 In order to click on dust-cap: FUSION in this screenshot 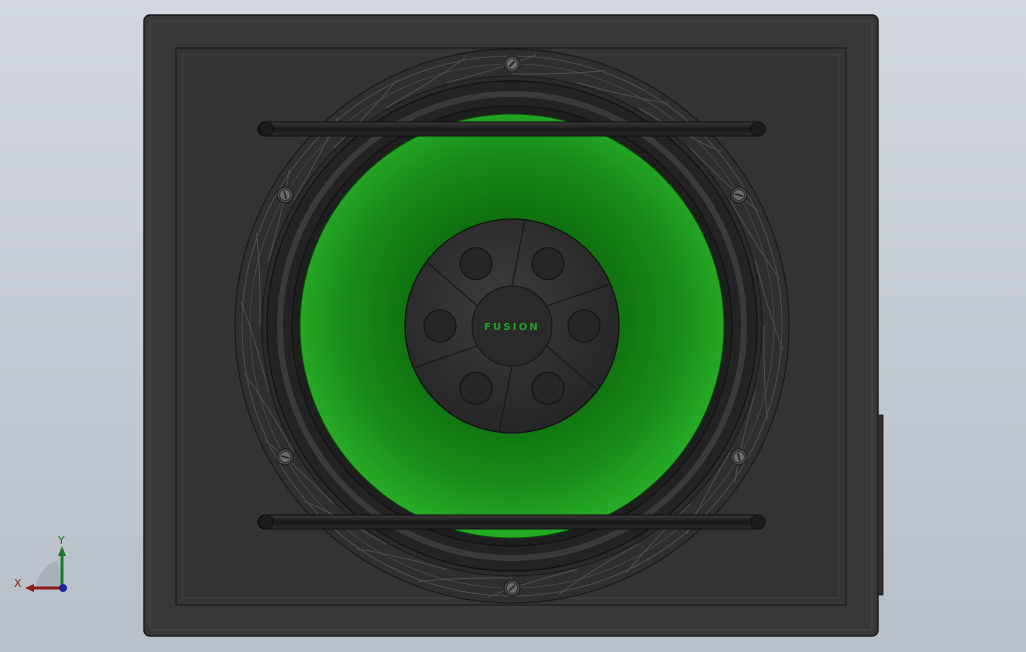, I will do `click(512, 326)`.